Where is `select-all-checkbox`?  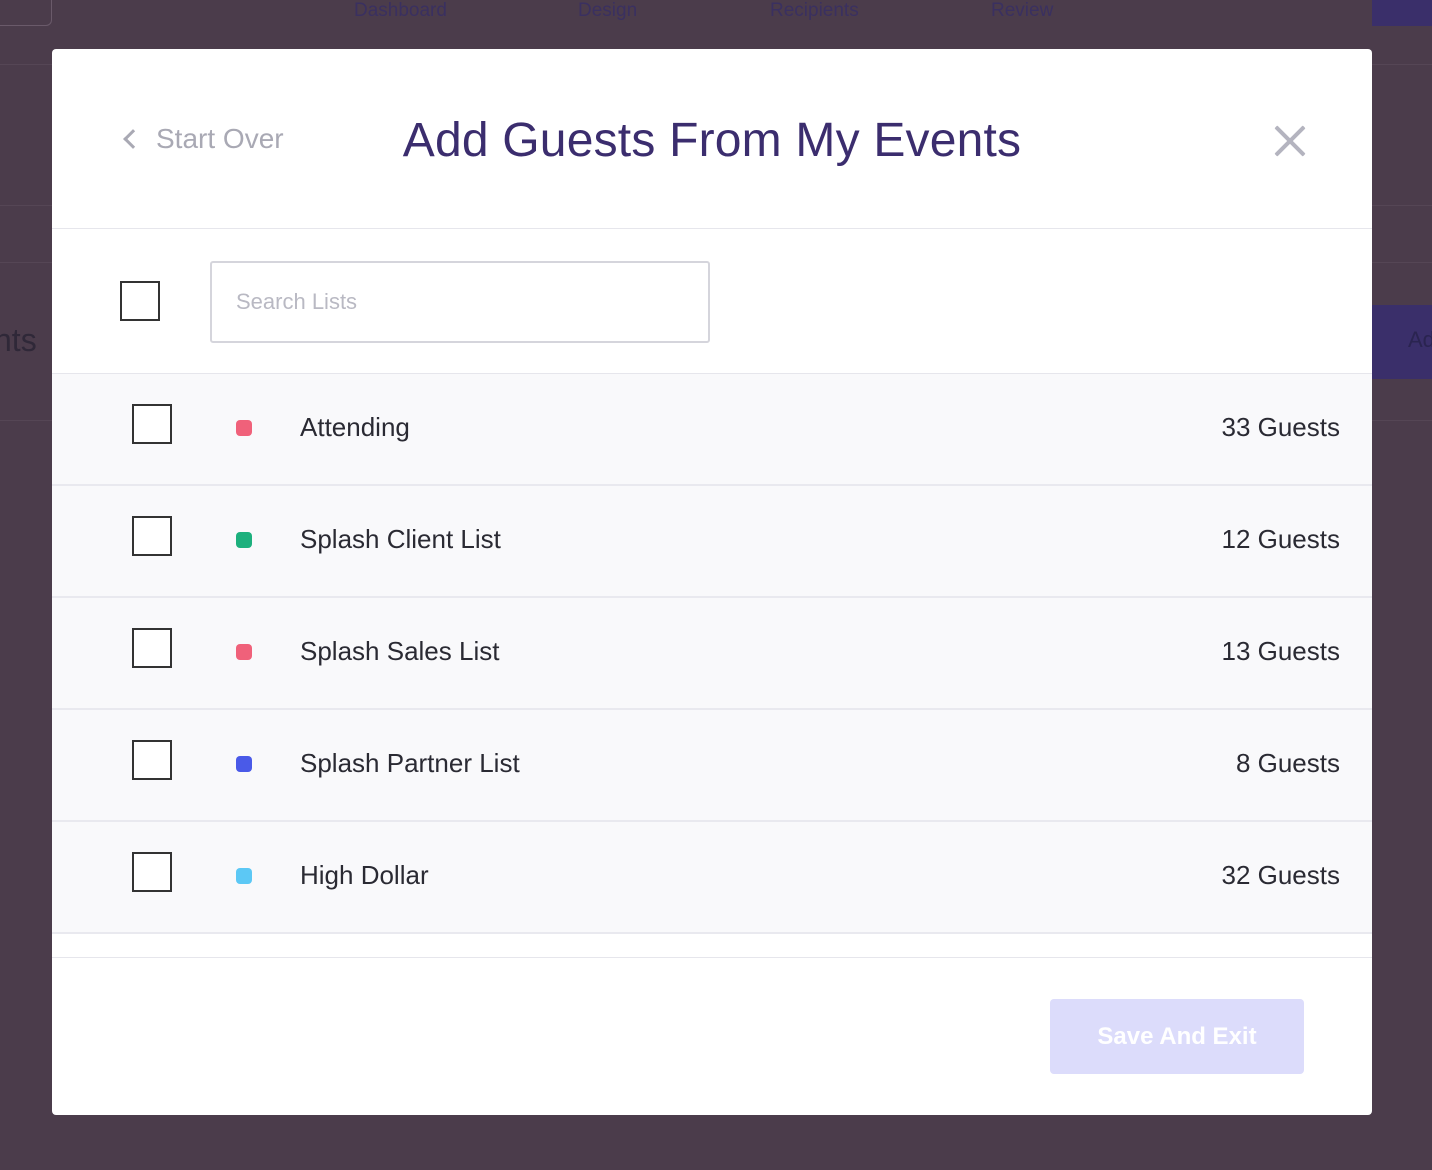 select-all-checkbox is located at coordinates (140, 301).